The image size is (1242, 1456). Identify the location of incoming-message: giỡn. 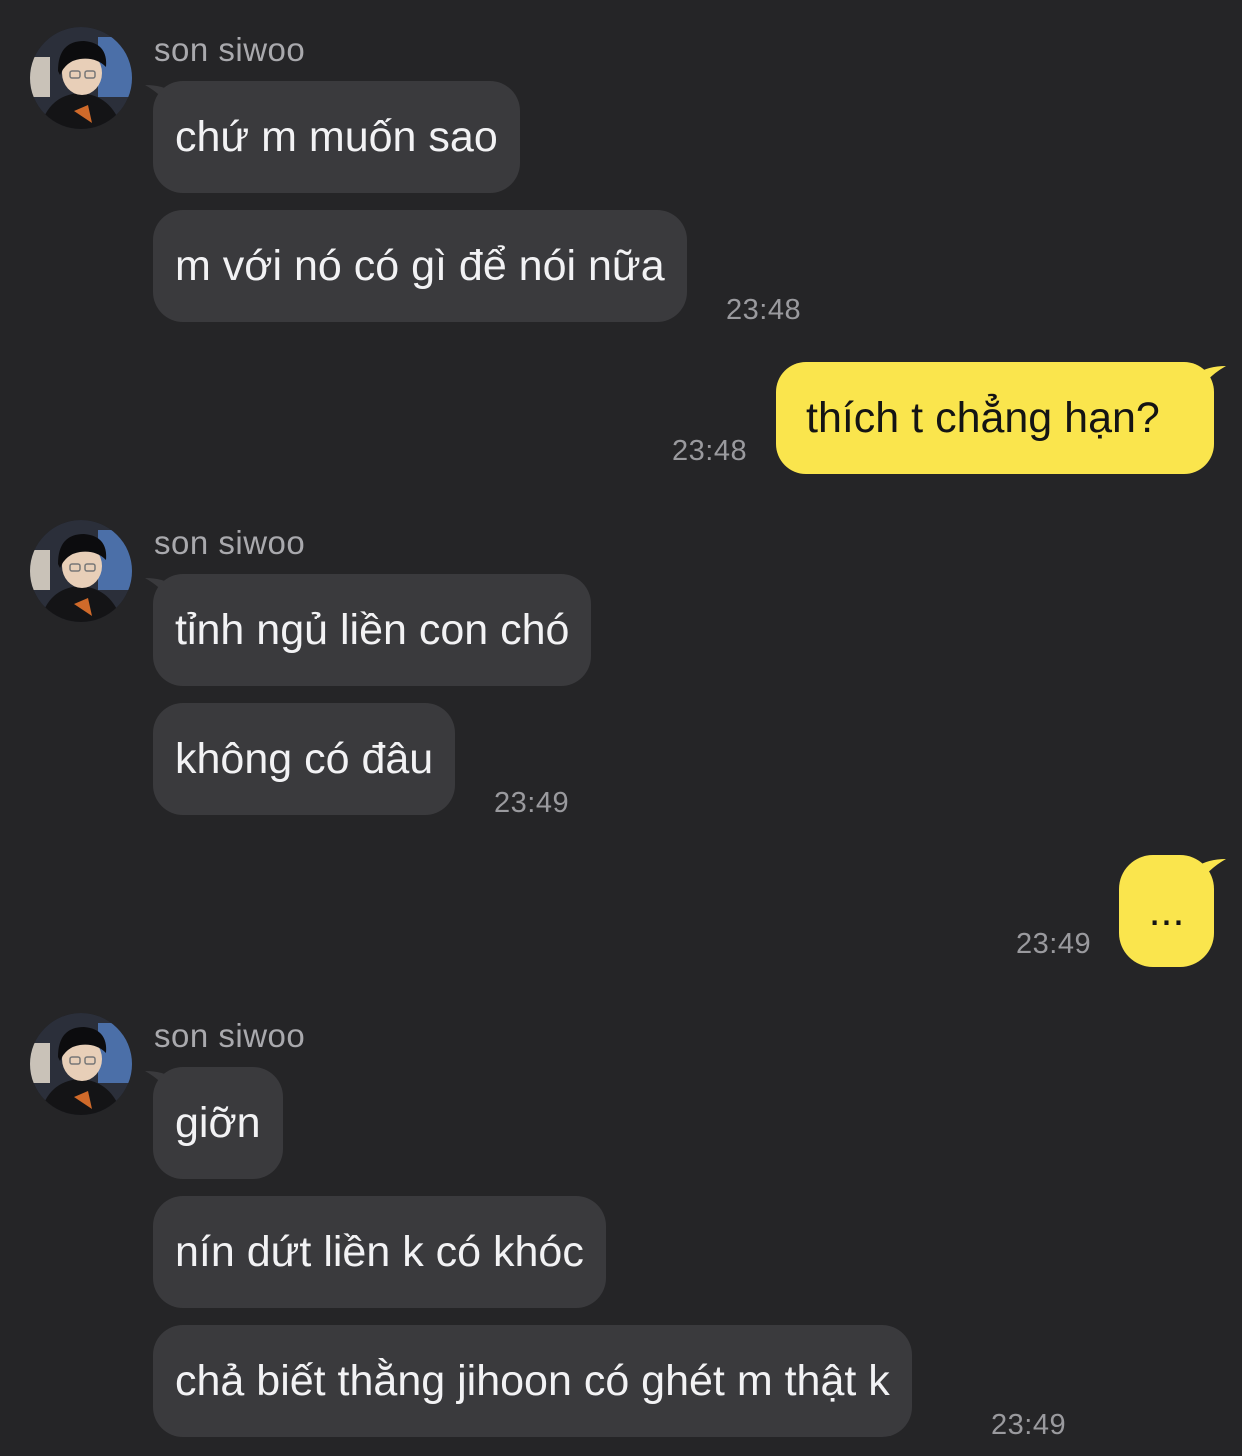
(218, 1123).